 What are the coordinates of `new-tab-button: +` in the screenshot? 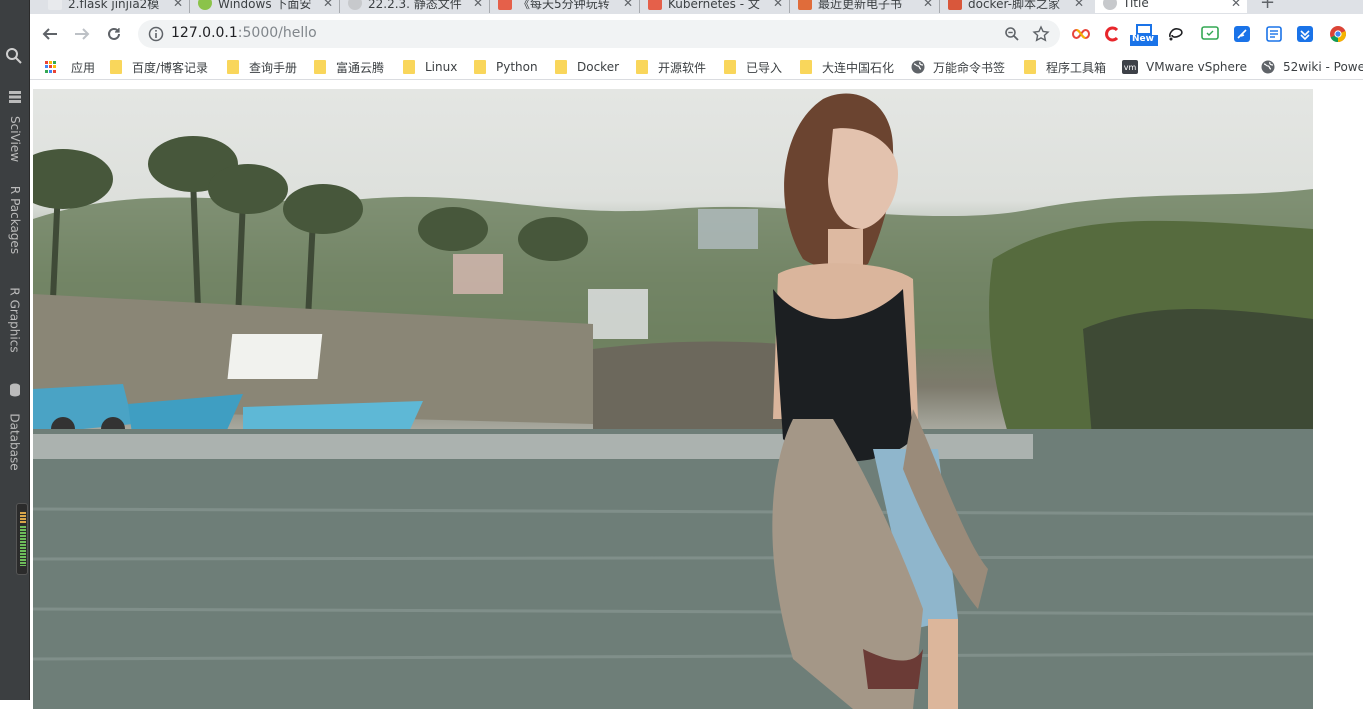 It's located at (1267, 6).